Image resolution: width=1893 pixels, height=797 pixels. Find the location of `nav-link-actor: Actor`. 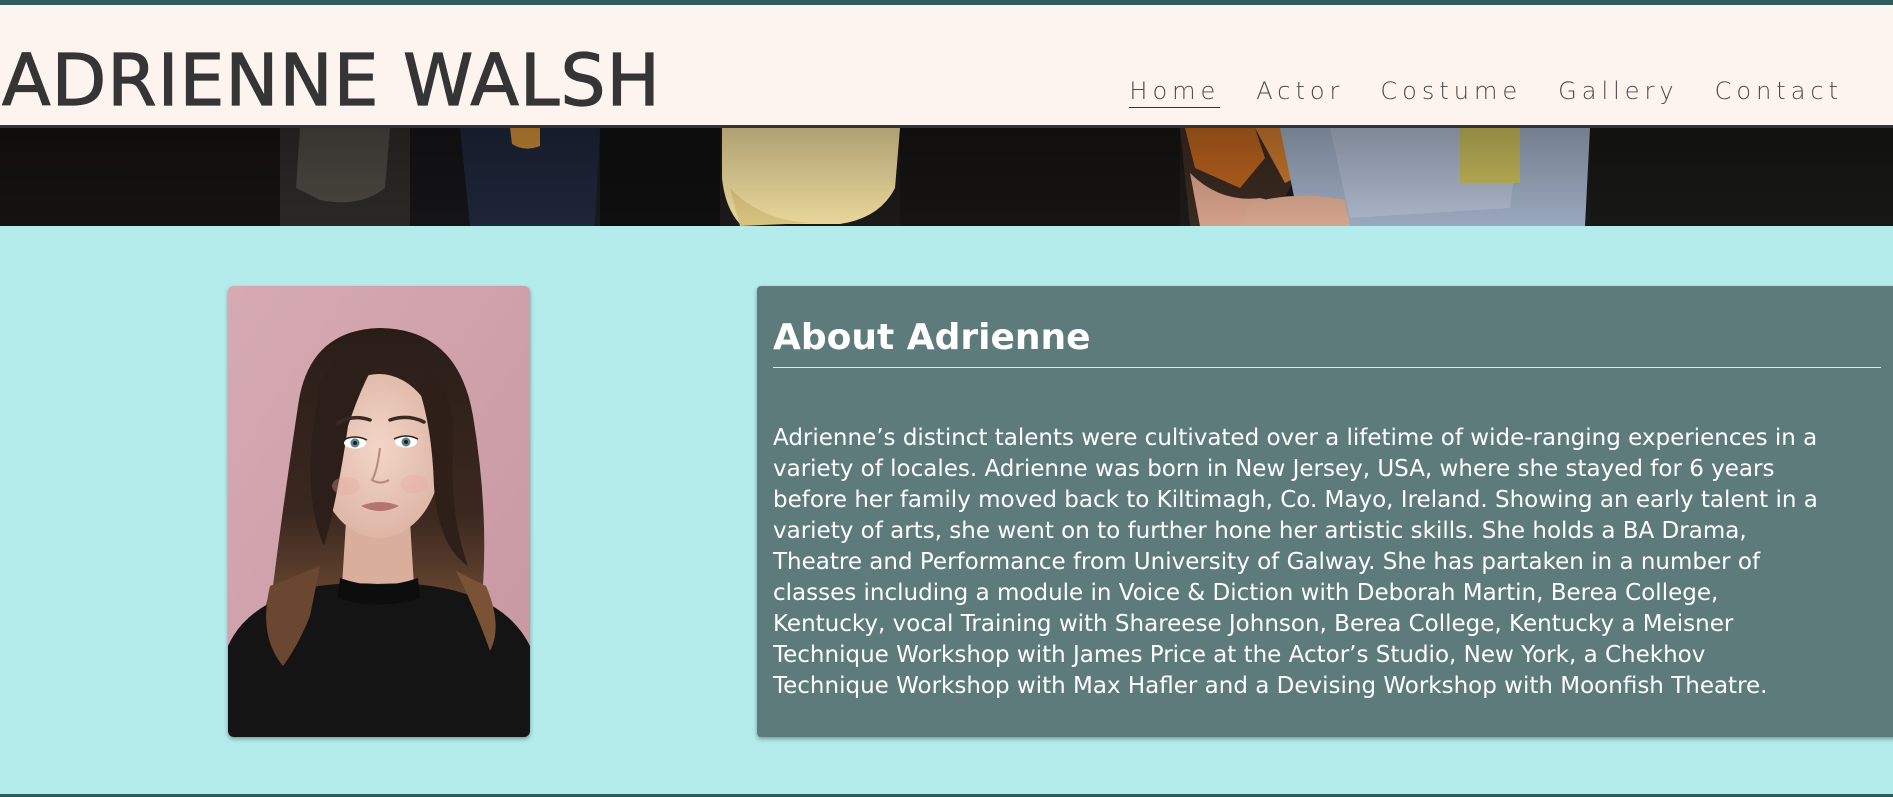

nav-link-actor: Actor is located at coordinates (1300, 92).